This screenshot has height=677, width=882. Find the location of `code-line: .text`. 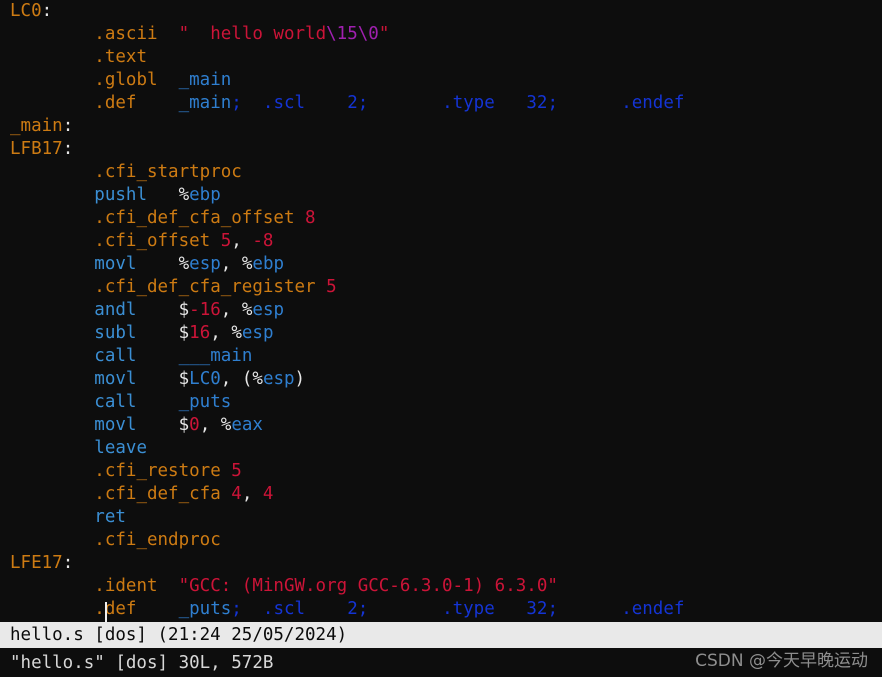

code-line: .text is located at coordinates (441, 57).